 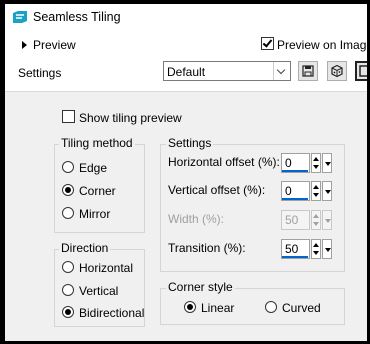 What do you see at coordinates (24, 45) in the screenshot?
I see `expand-arrow-icon` at bounding box center [24, 45].